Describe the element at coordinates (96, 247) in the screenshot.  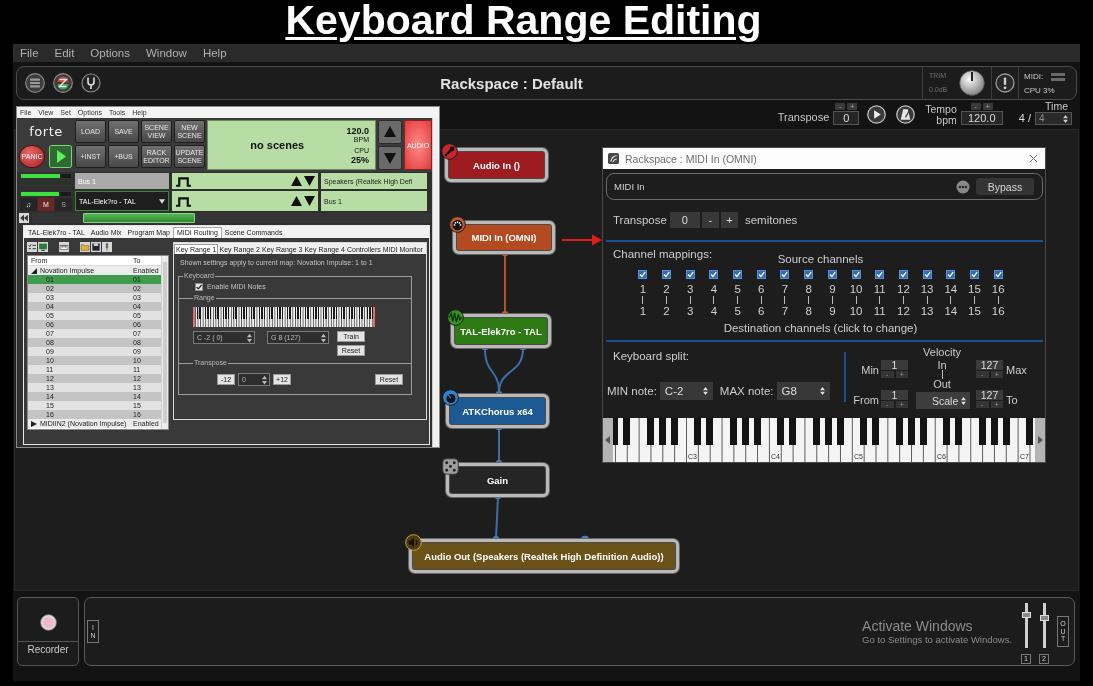
I see `floppy-disk-icon` at that location.